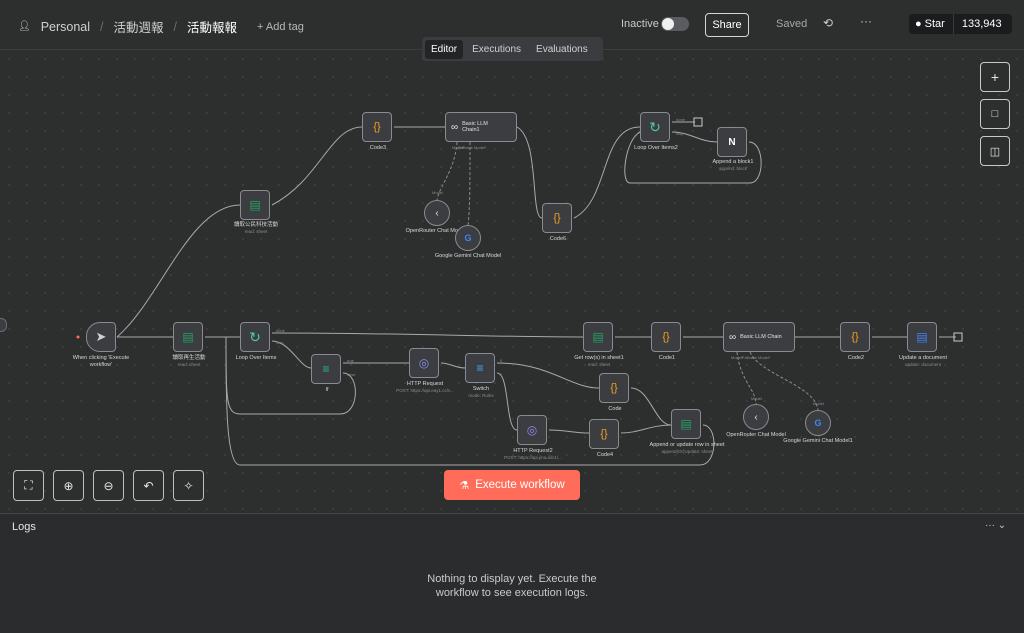  Describe the element at coordinates (501, 360) in the screenshot. I see `port-label-output-1: 0` at that location.